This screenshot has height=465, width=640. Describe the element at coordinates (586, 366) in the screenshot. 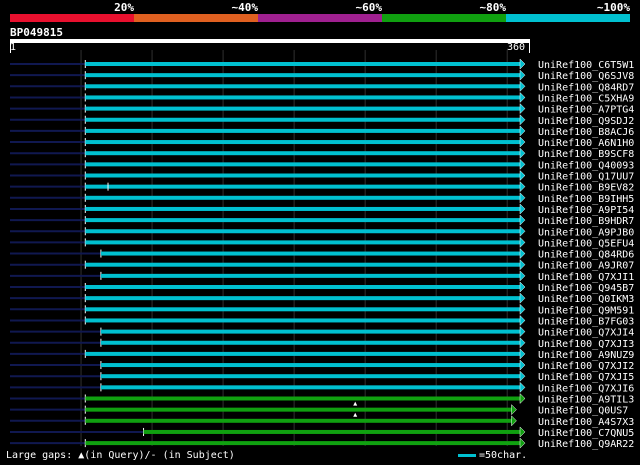

I see `hit-name-link: UniRef100_Q7XJI2` at that location.